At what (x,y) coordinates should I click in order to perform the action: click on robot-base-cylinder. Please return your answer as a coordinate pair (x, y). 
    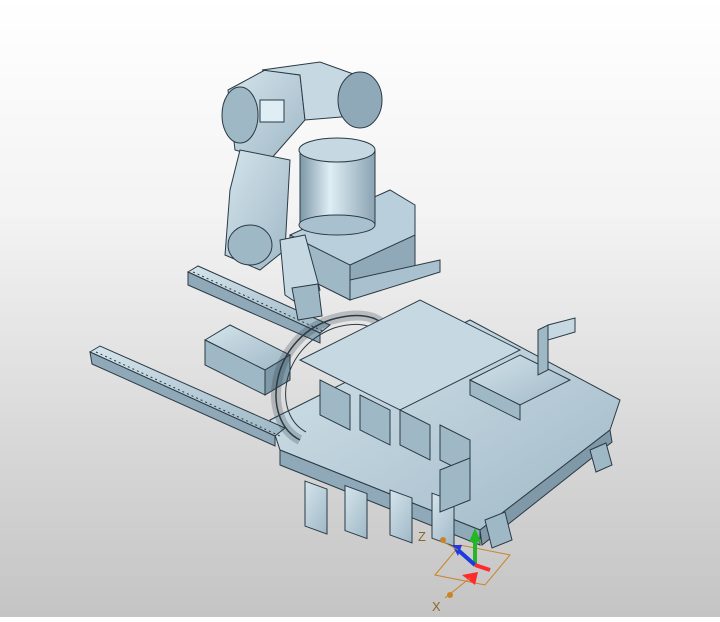
    Looking at the image, I should click on (337, 186).